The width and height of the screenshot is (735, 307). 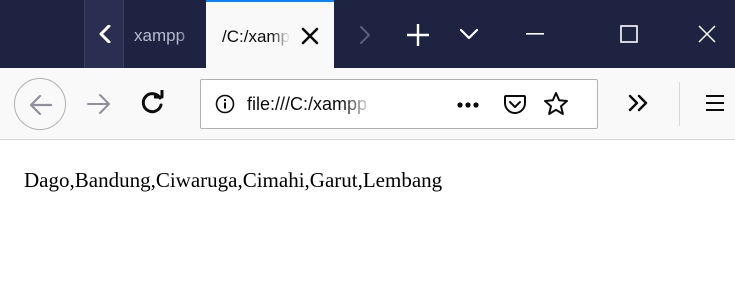 I want to click on tab-scroll-right-button, so click(x=364, y=34).